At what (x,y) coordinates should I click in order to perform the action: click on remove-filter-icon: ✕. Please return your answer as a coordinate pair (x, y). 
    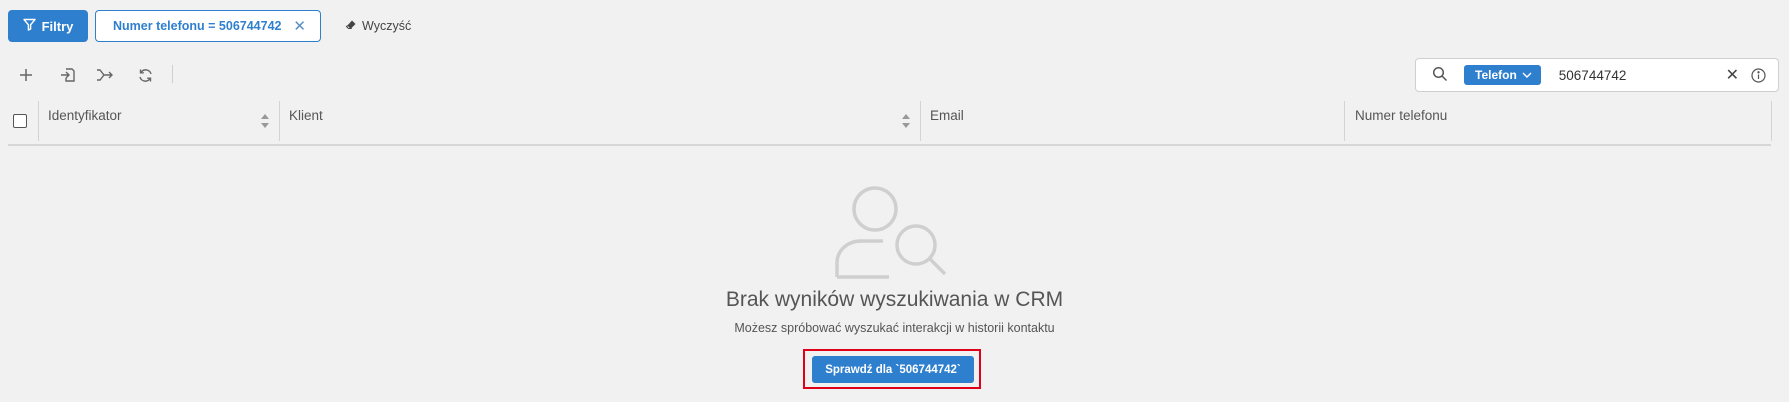
    Looking at the image, I should click on (299, 26).